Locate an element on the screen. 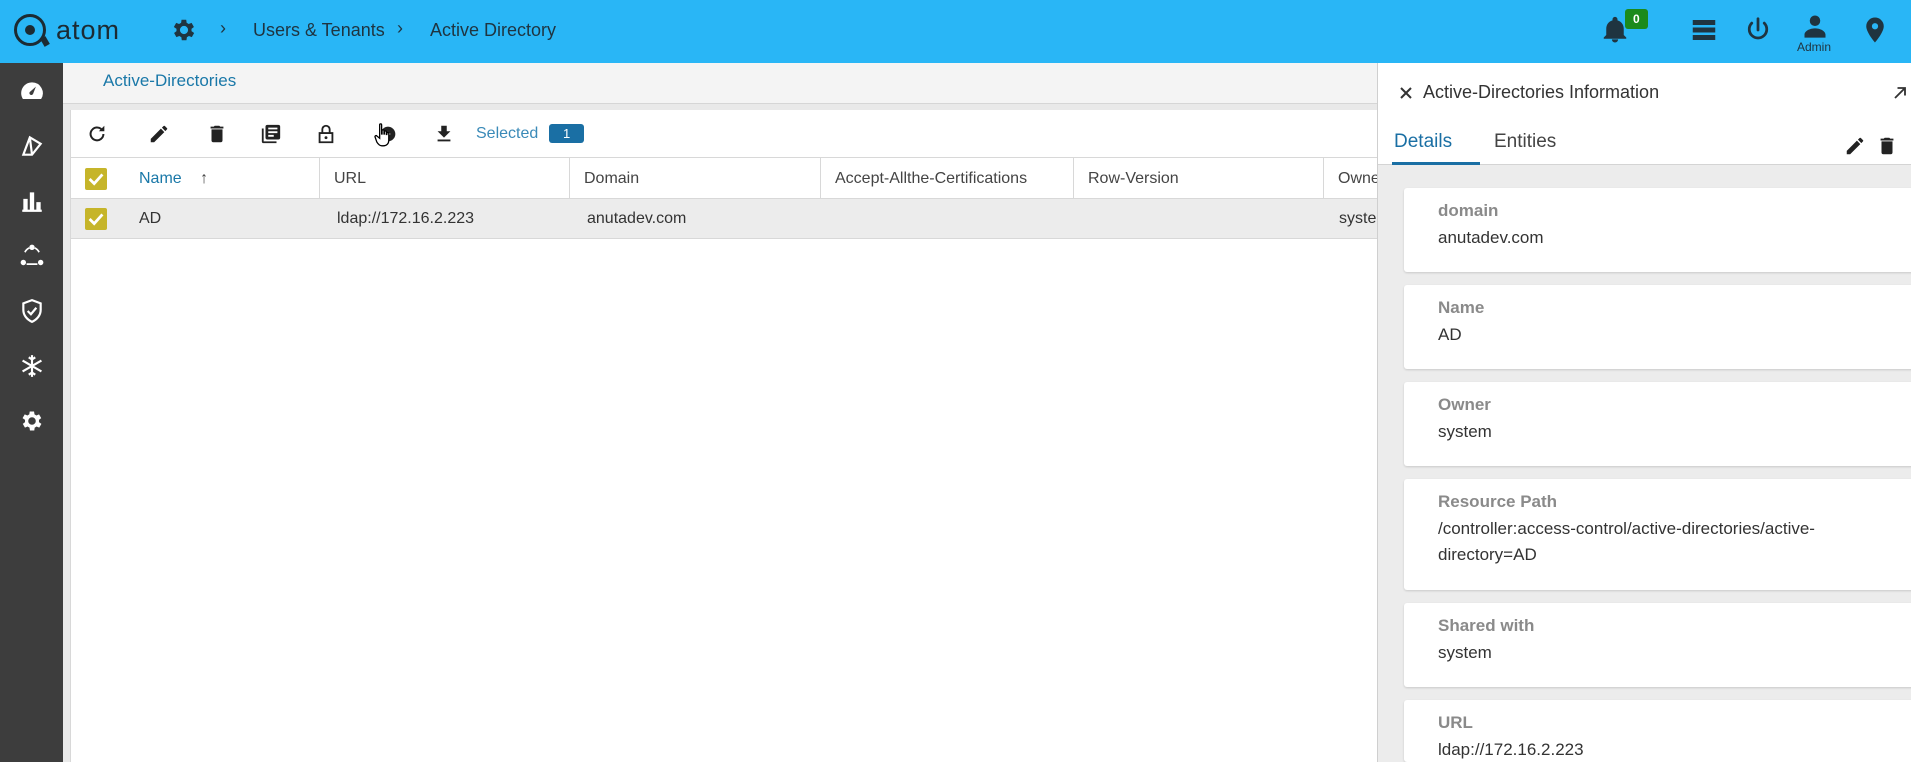 Image resolution: width=1911 pixels, height=762 pixels. atom-logo: atom is located at coordinates (67, 30).